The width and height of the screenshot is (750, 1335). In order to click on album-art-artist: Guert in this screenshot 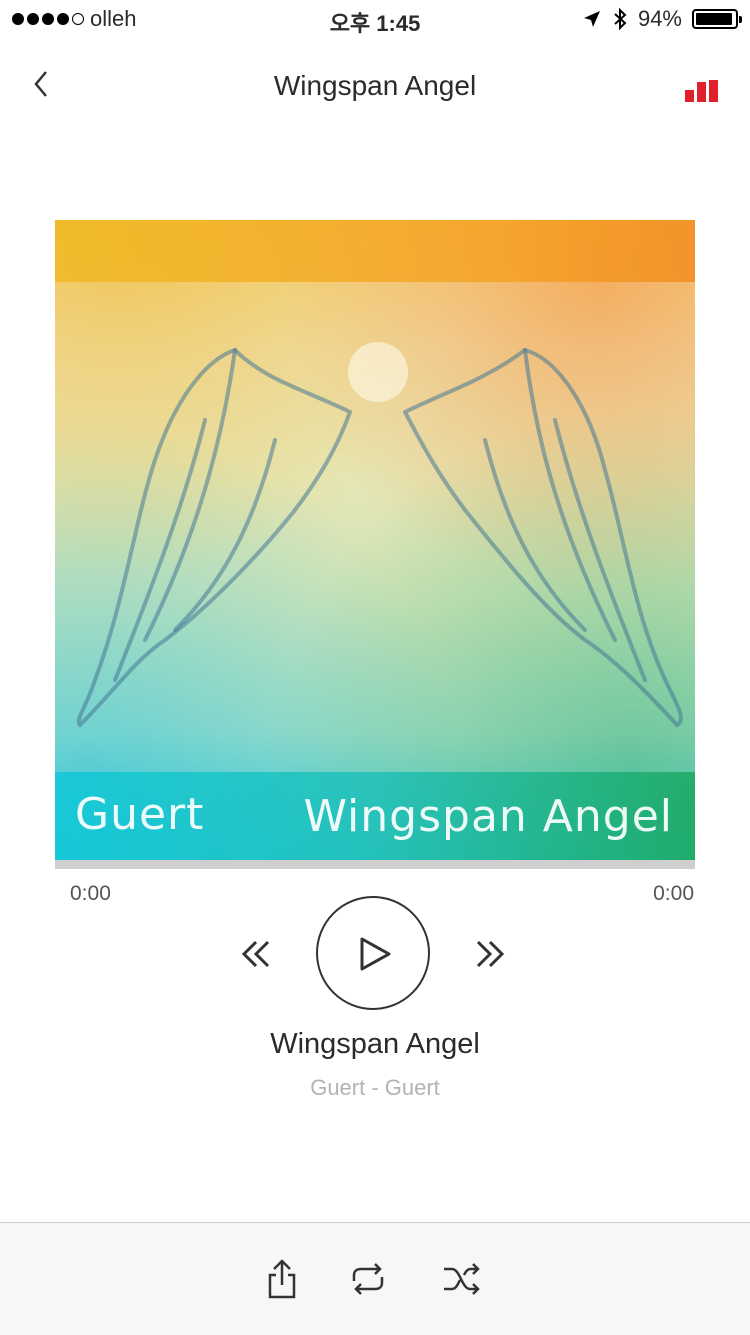, I will do `click(140, 814)`.